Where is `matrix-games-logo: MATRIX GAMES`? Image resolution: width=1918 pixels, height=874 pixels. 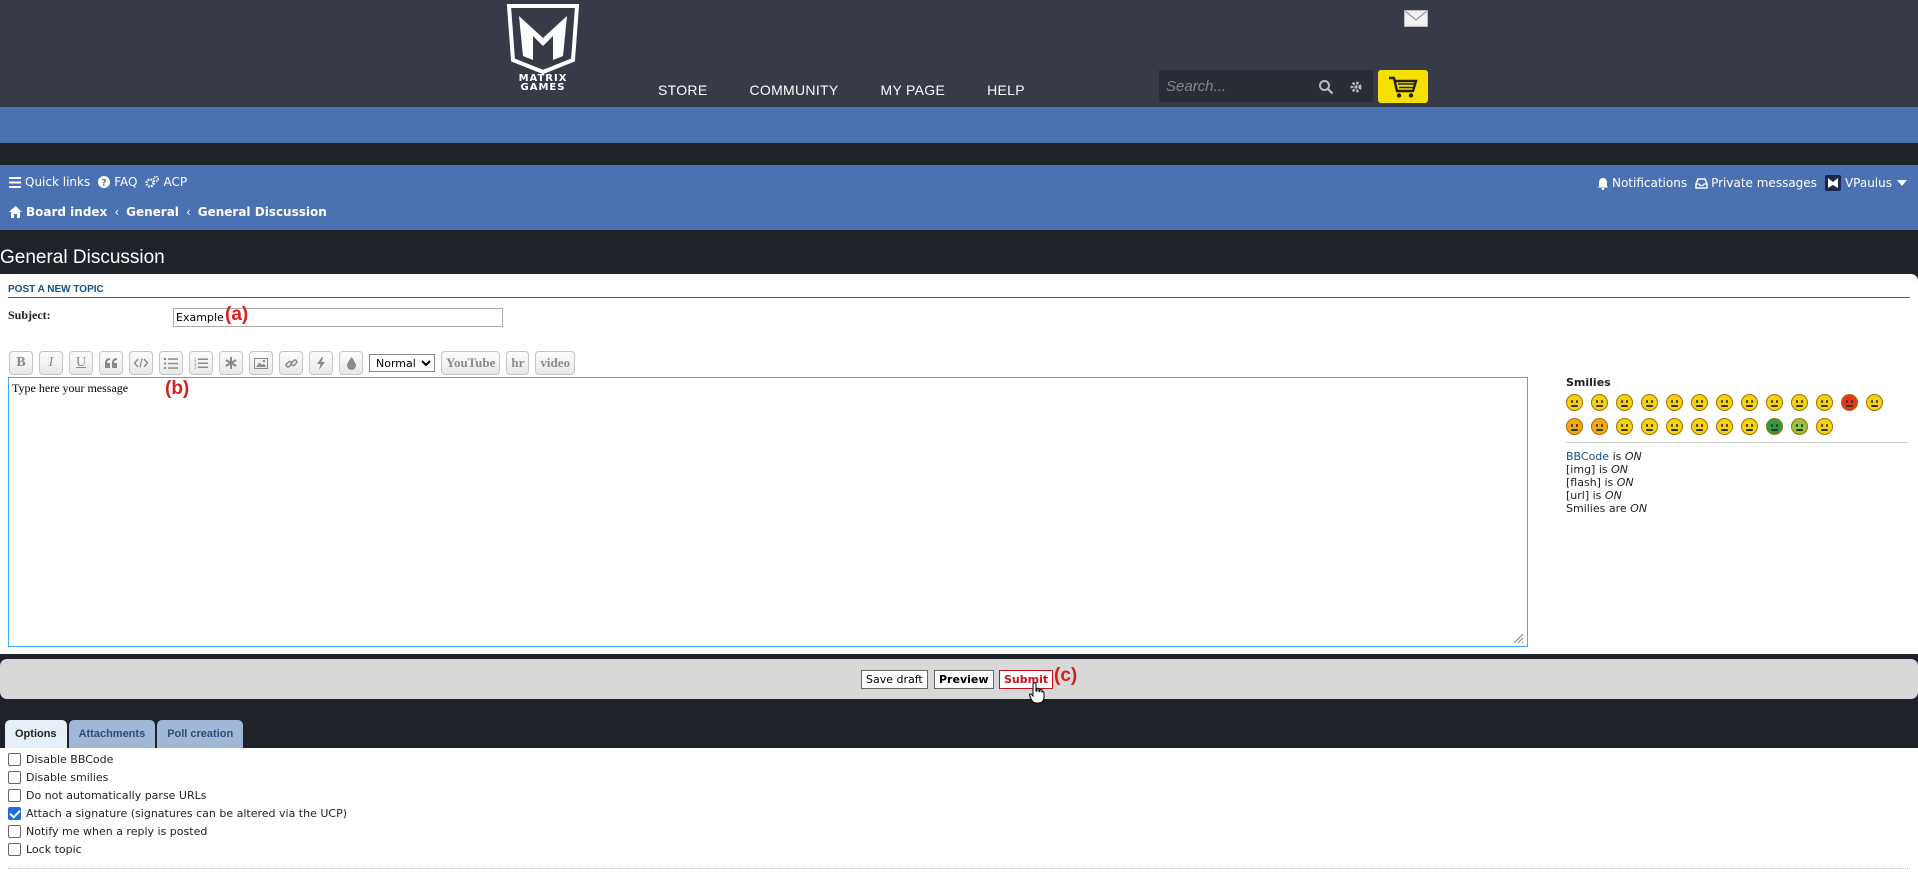
matrix-games-logo: MATRIX GAMES is located at coordinates (543, 51).